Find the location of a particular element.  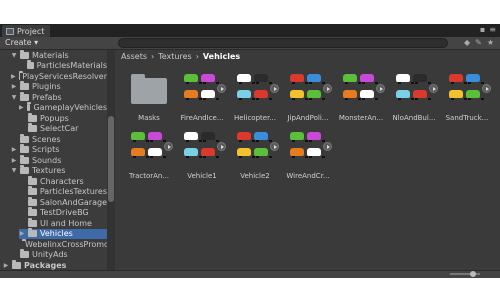

tree-item: WebelinxCrossPromotion is located at coordinates (63, 243).